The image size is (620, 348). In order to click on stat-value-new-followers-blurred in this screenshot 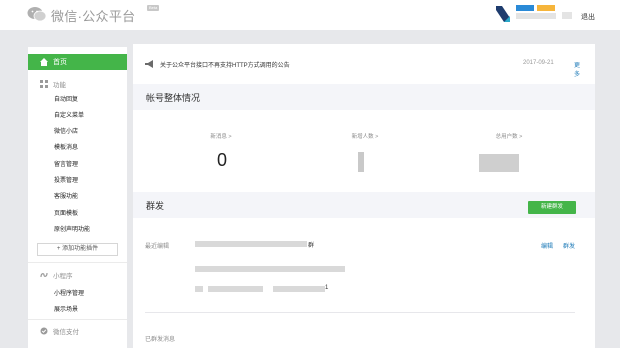, I will do `click(361, 162)`.